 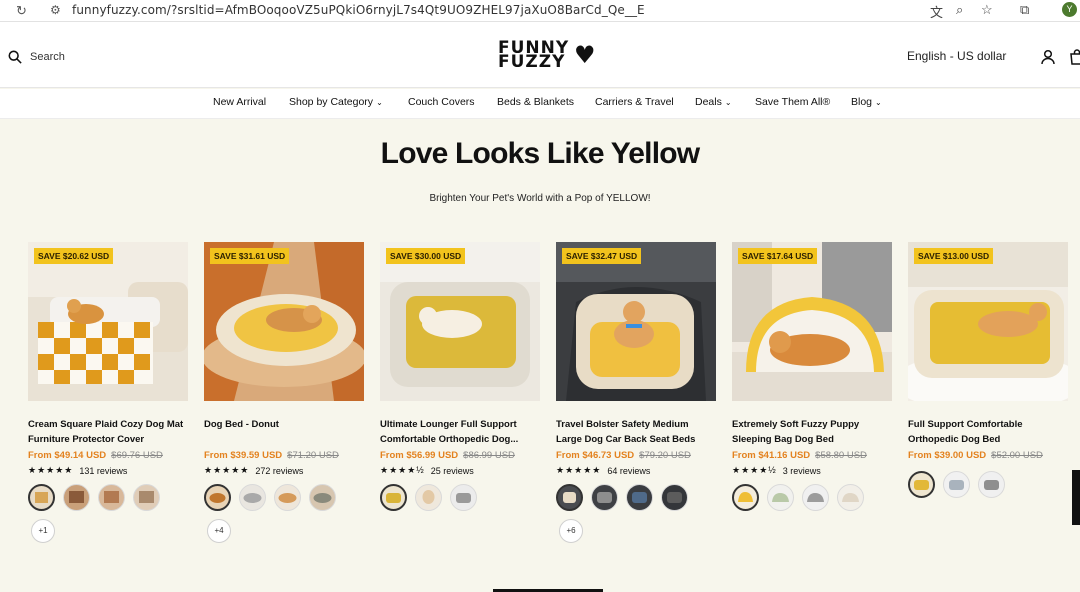 I want to click on translate-icon: 文, so click(x=936, y=11).